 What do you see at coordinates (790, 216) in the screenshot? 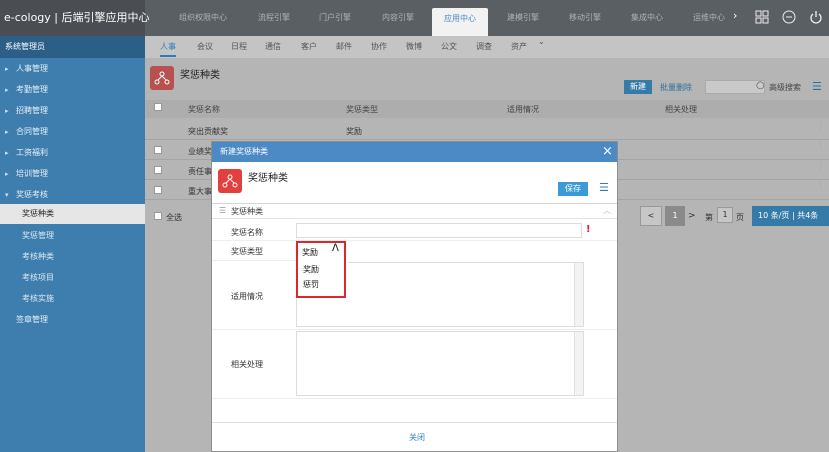
I see `page-size-selector: 10 条/页 | 共4条` at bounding box center [790, 216].